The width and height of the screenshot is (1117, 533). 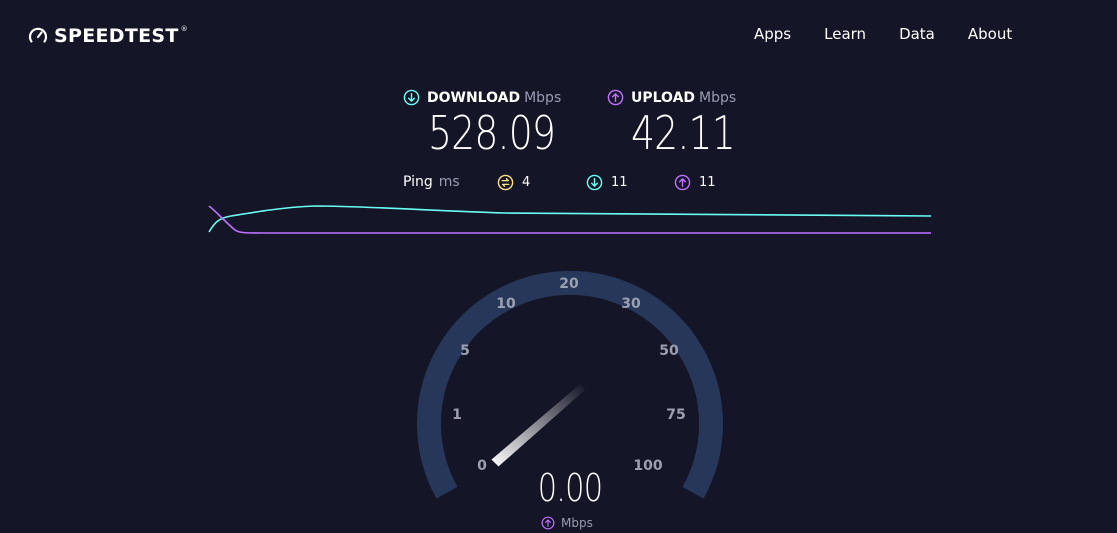 I want to click on logo-text: SPEEDTEST, so click(x=116, y=36).